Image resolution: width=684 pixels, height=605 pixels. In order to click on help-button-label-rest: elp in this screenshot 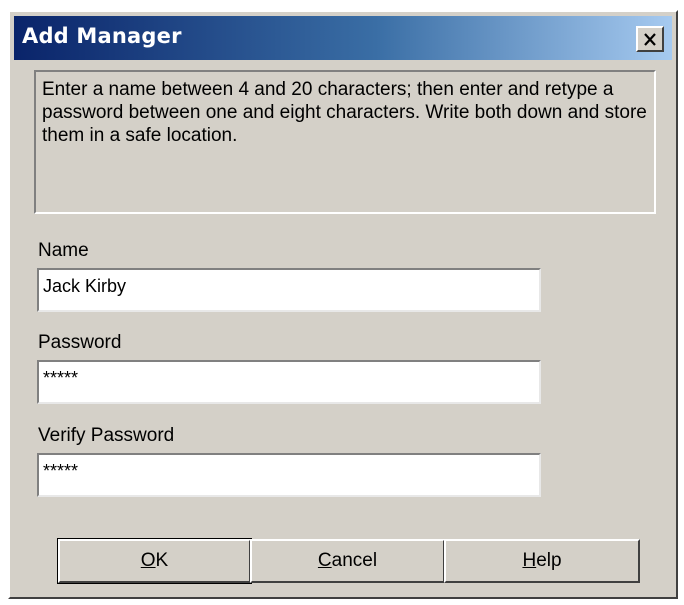, I will do `click(549, 560)`.